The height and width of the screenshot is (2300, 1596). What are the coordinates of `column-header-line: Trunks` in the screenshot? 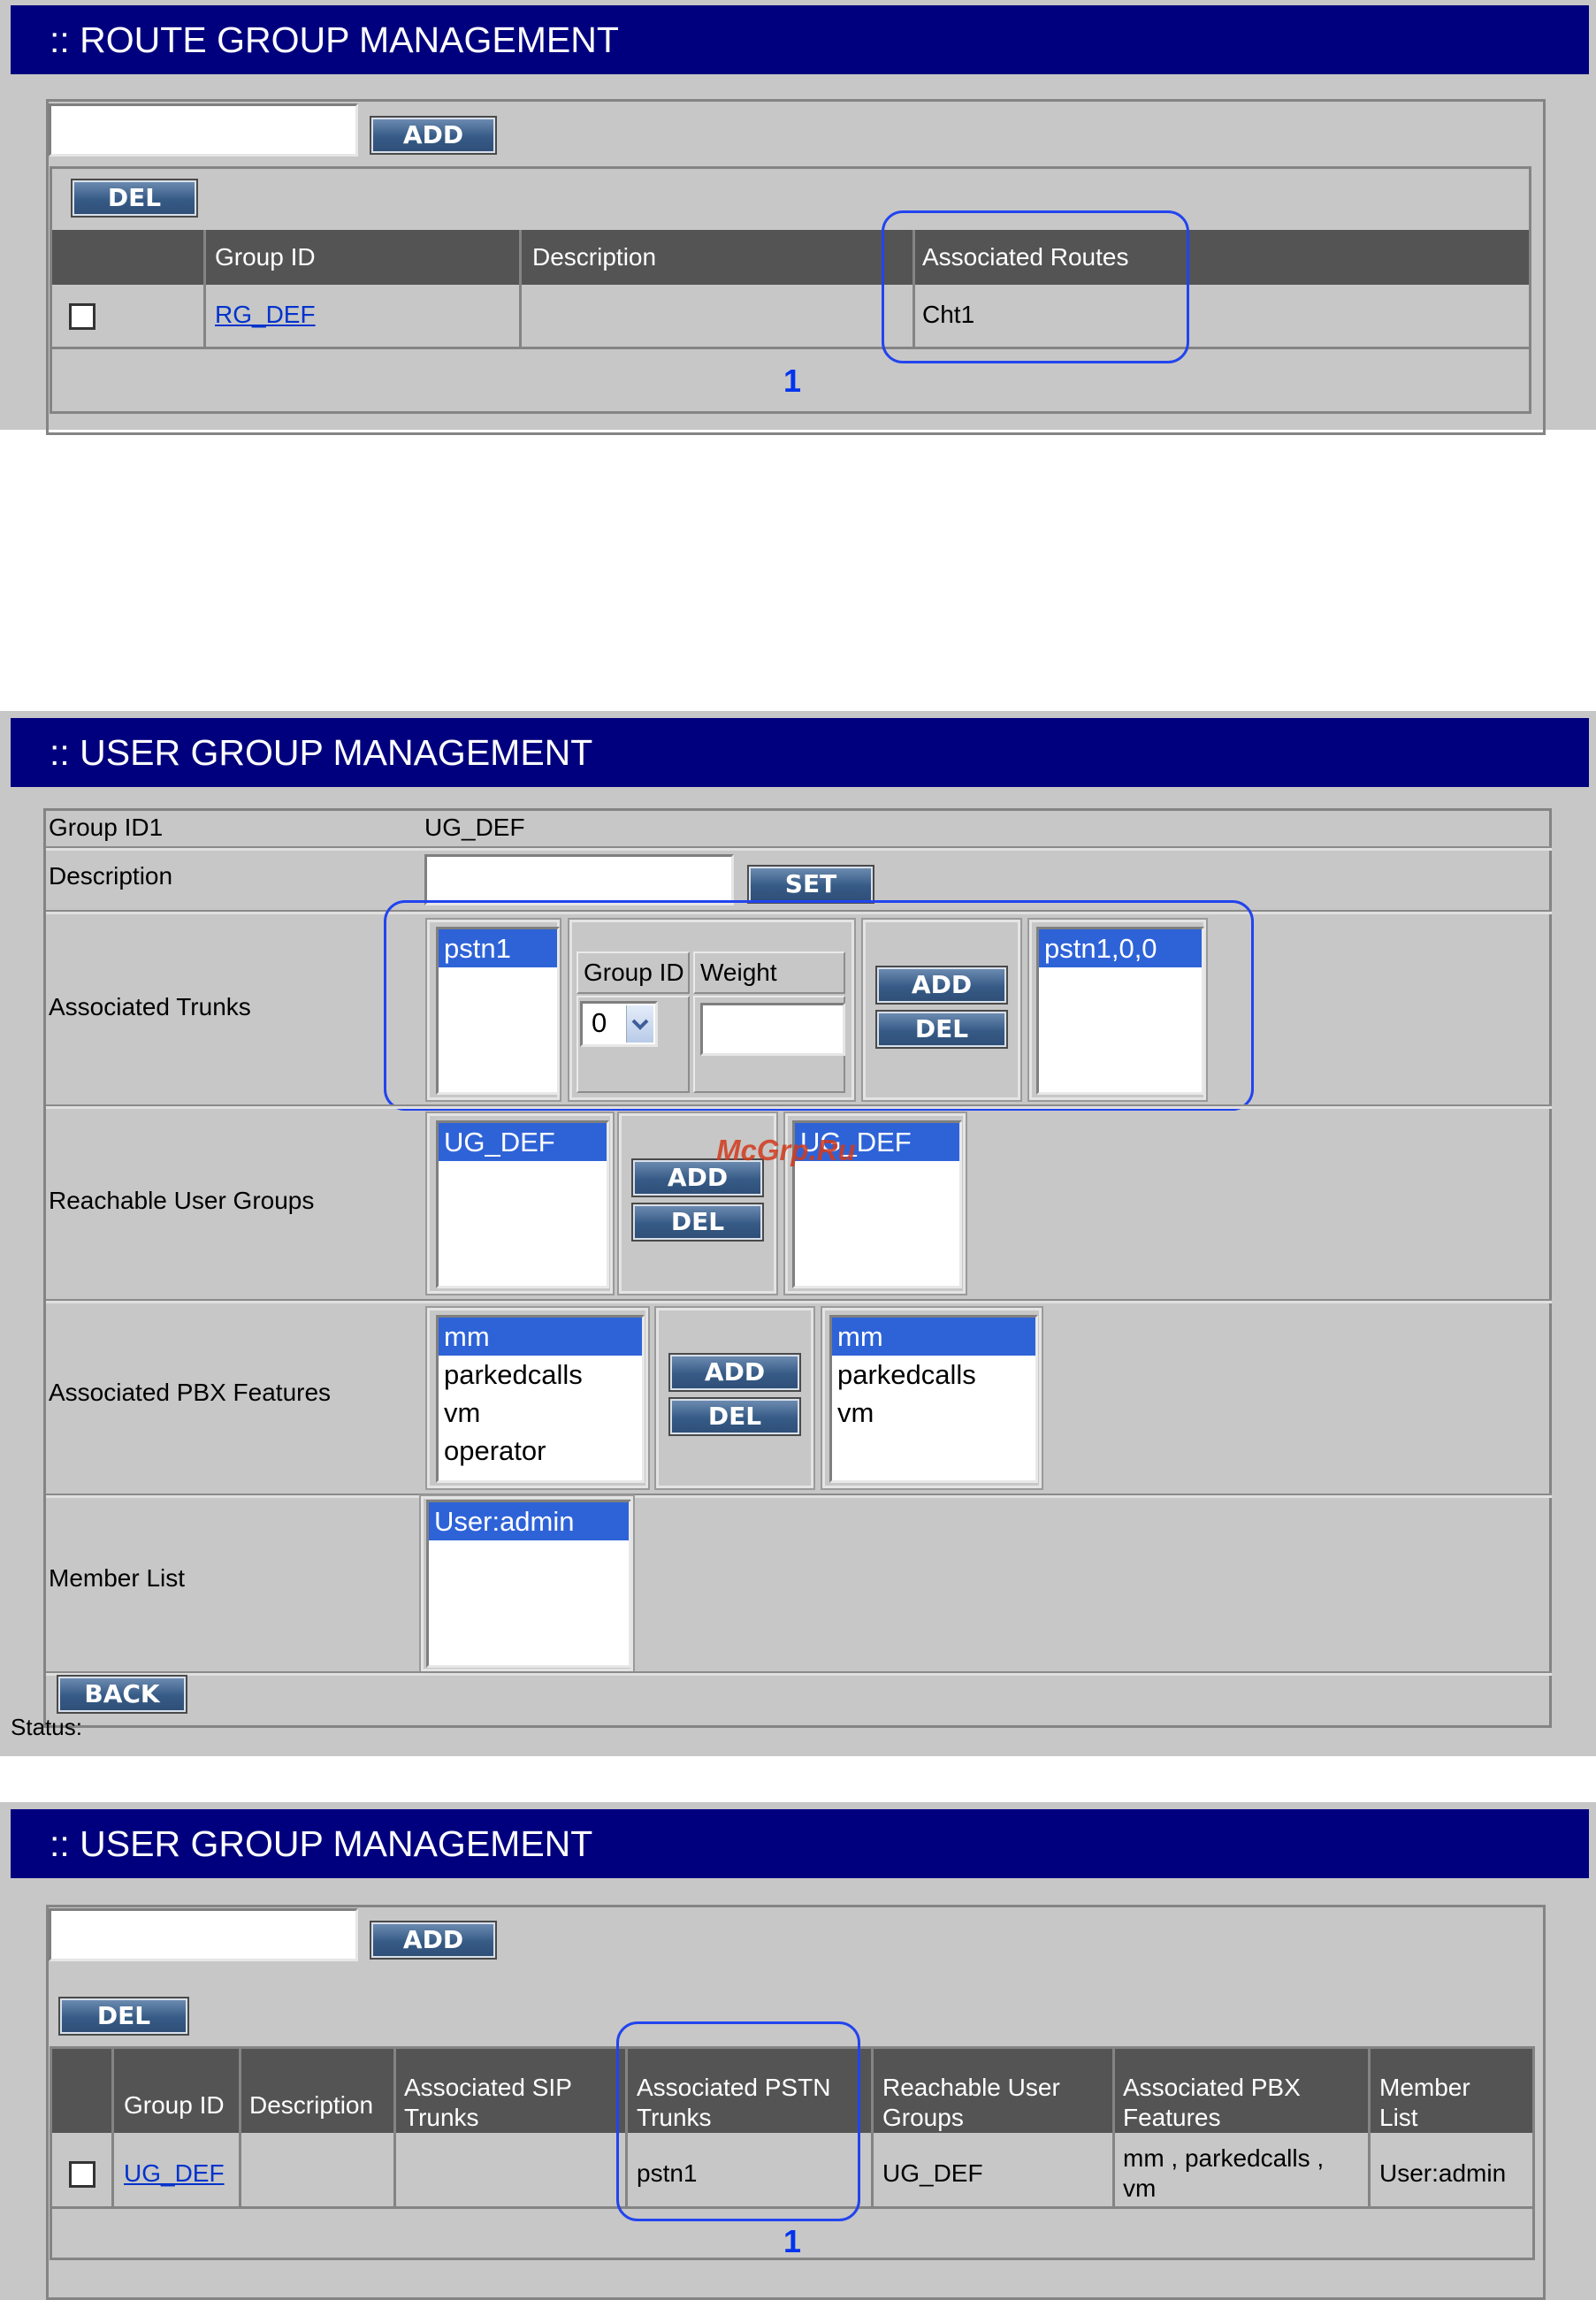 It's located at (441, 2117).